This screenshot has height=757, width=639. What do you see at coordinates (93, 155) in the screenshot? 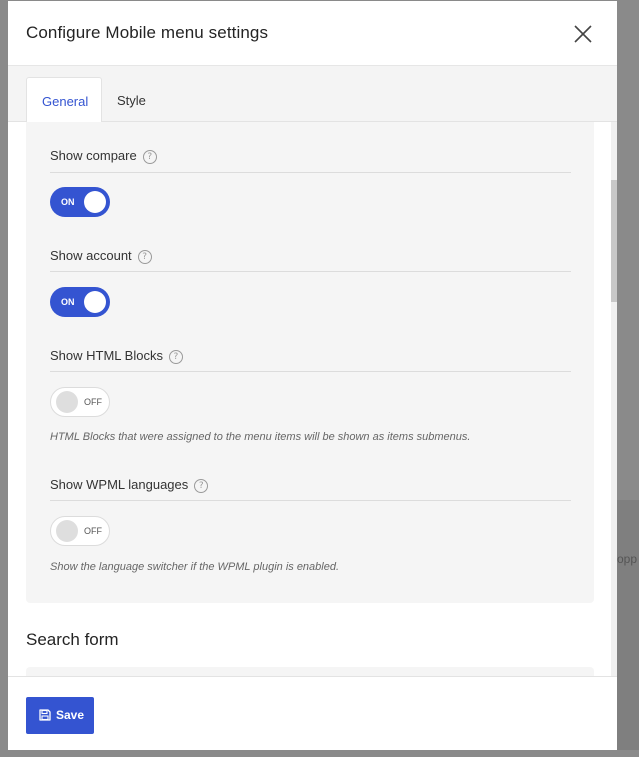
I see `show-compare-label-text: Show compare` at bounding box center [93, 155].